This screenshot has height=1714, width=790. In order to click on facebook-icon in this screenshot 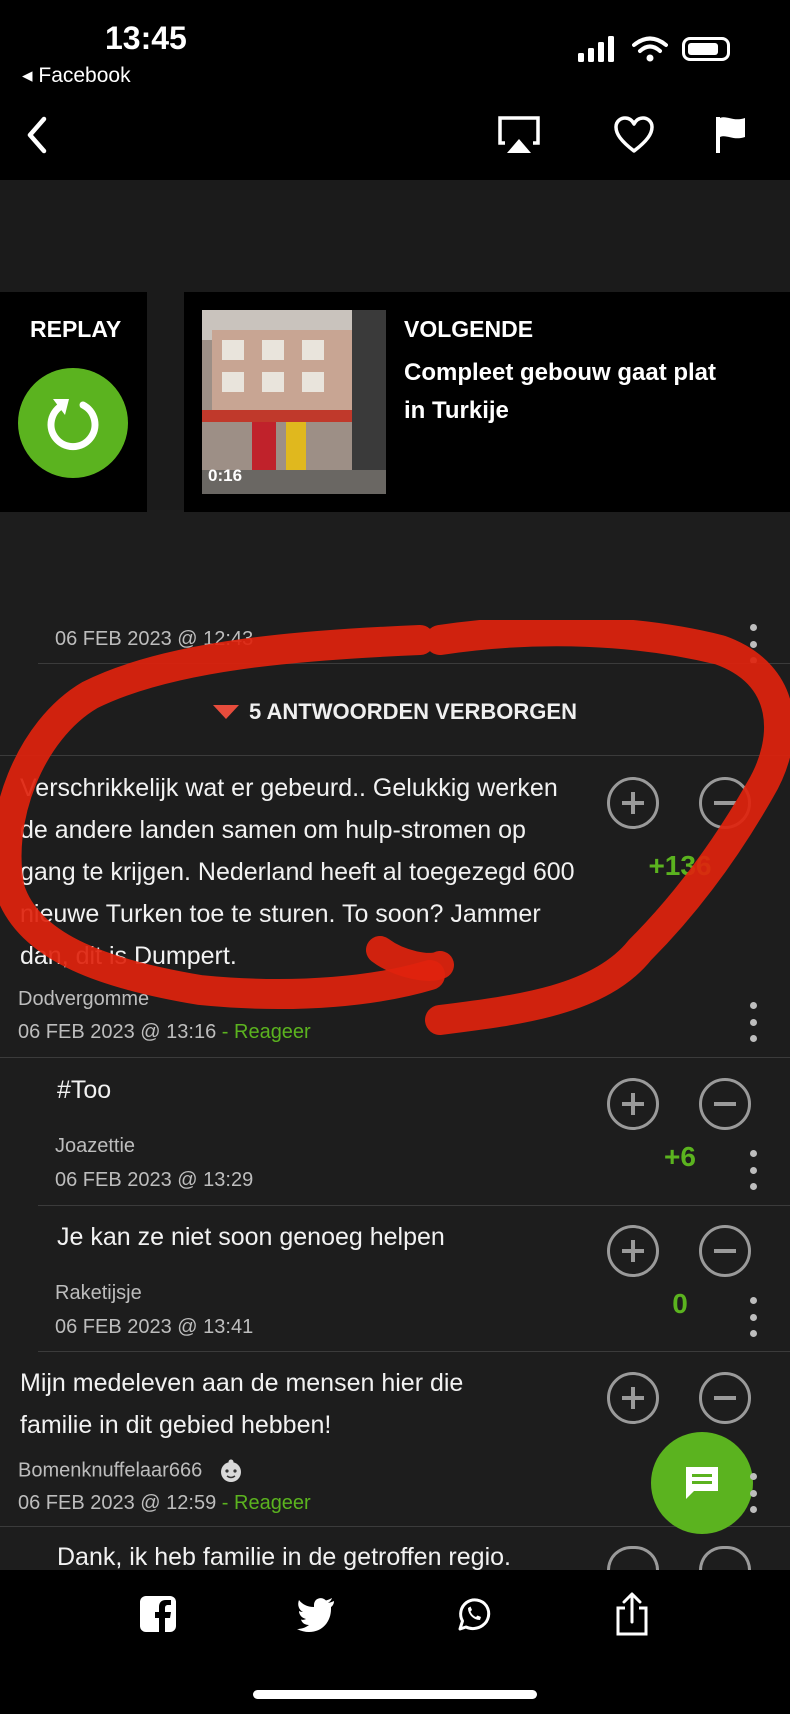, I will do `click(158, 1614)`.